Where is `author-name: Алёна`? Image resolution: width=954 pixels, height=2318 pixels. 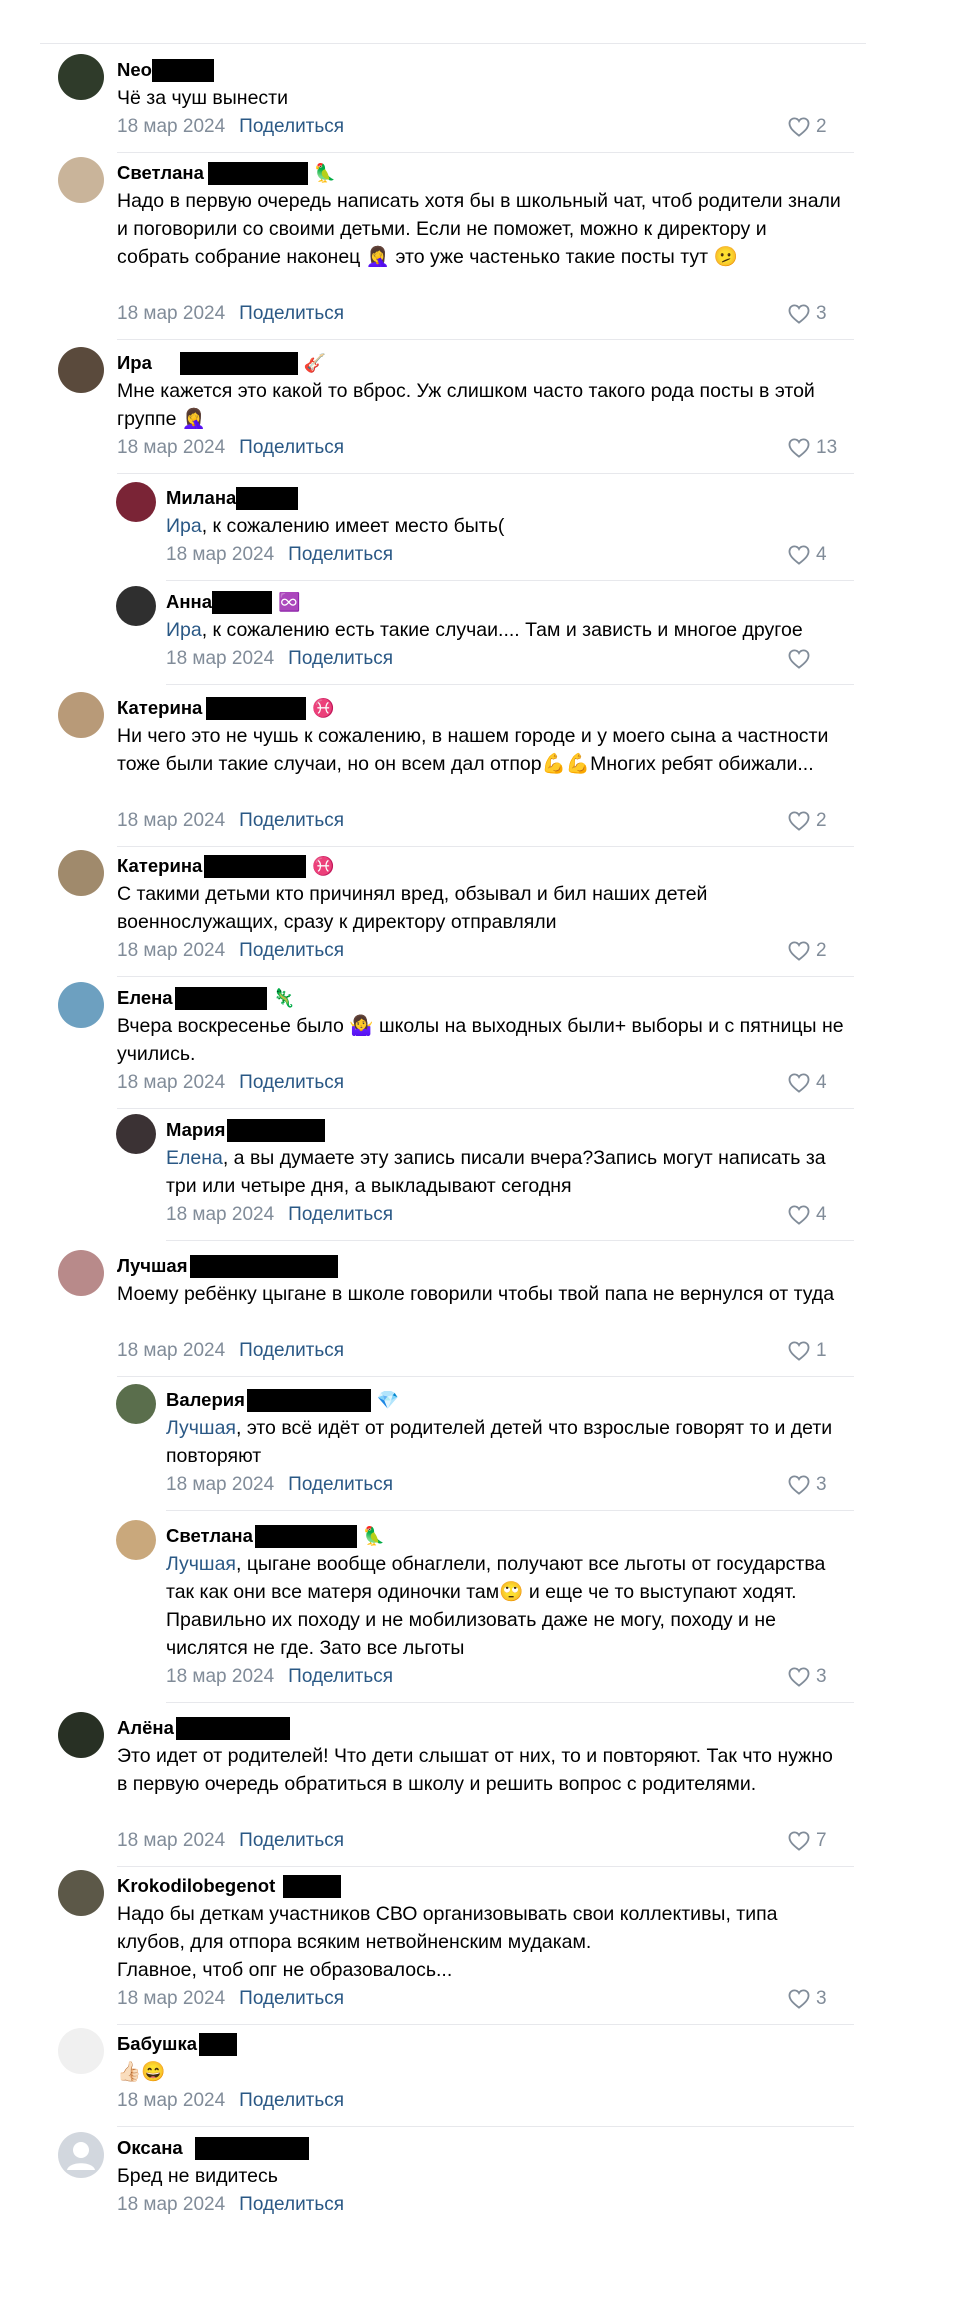 author-name: Алёна is located at coordinates (145, 1728).